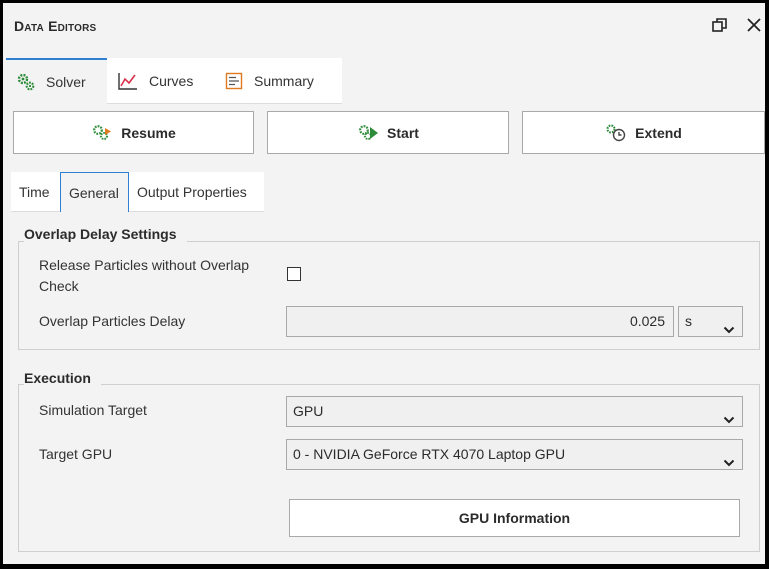 The width and height of the screenshot is (769, 569). What do you see at coordinates (616, 133) in the screenshot?
I see `extend-icon` at bounding box center [616, 133].